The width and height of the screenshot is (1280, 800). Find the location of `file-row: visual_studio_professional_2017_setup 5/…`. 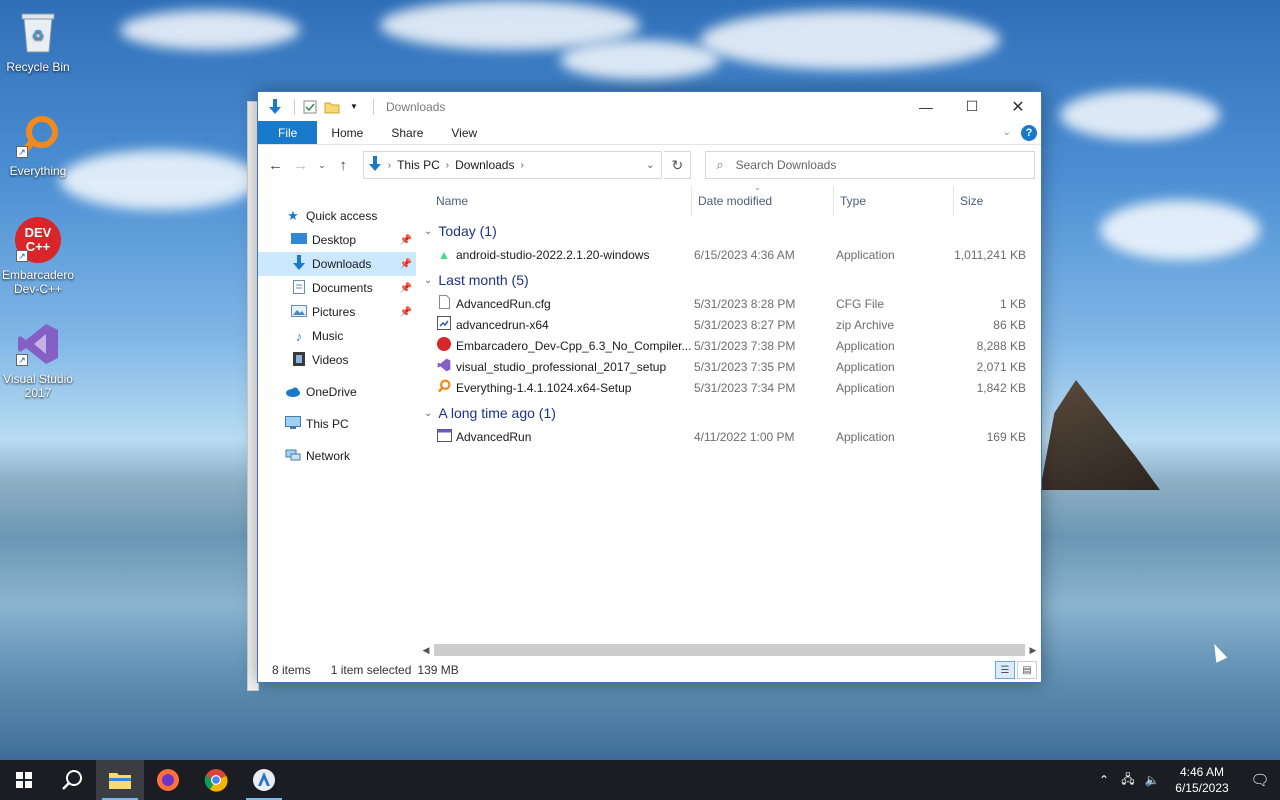

file-row: visual_studio_professional_2017_setup 5/… is located at coordinates (728, 366).